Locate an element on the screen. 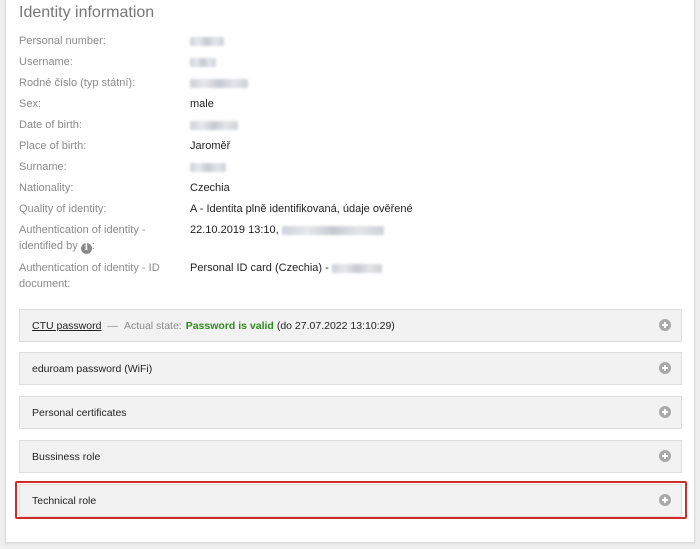 Image resolution: width=700 pixels, height=549 pixels. identity-row: Surname: is located at coordinates (122, 167).